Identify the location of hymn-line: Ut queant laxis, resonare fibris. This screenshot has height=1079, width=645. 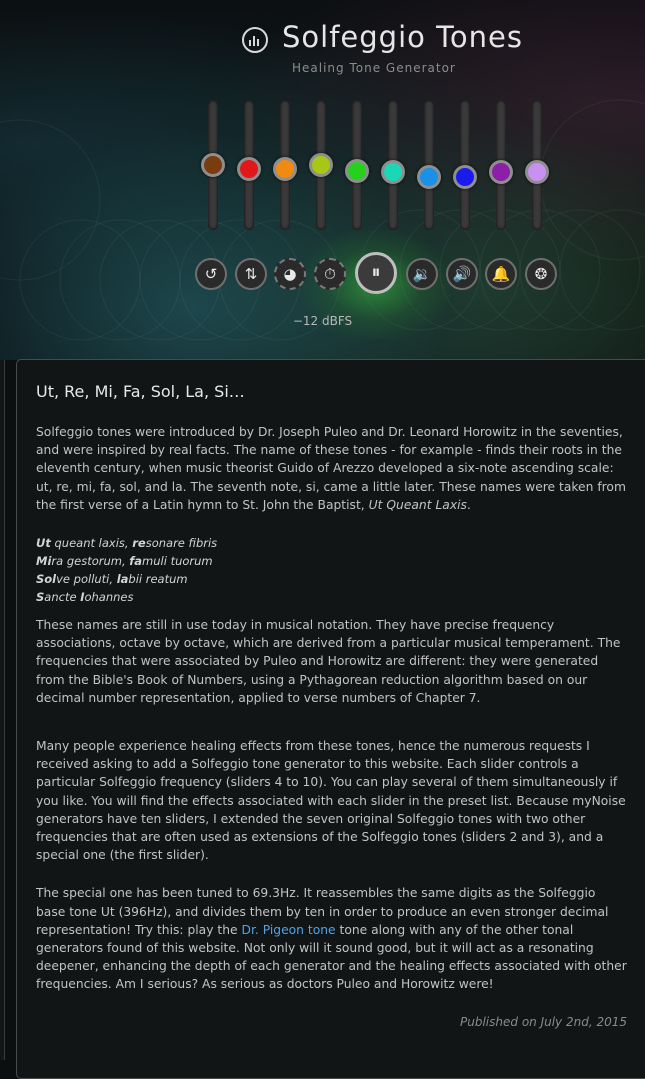
(127, 543).